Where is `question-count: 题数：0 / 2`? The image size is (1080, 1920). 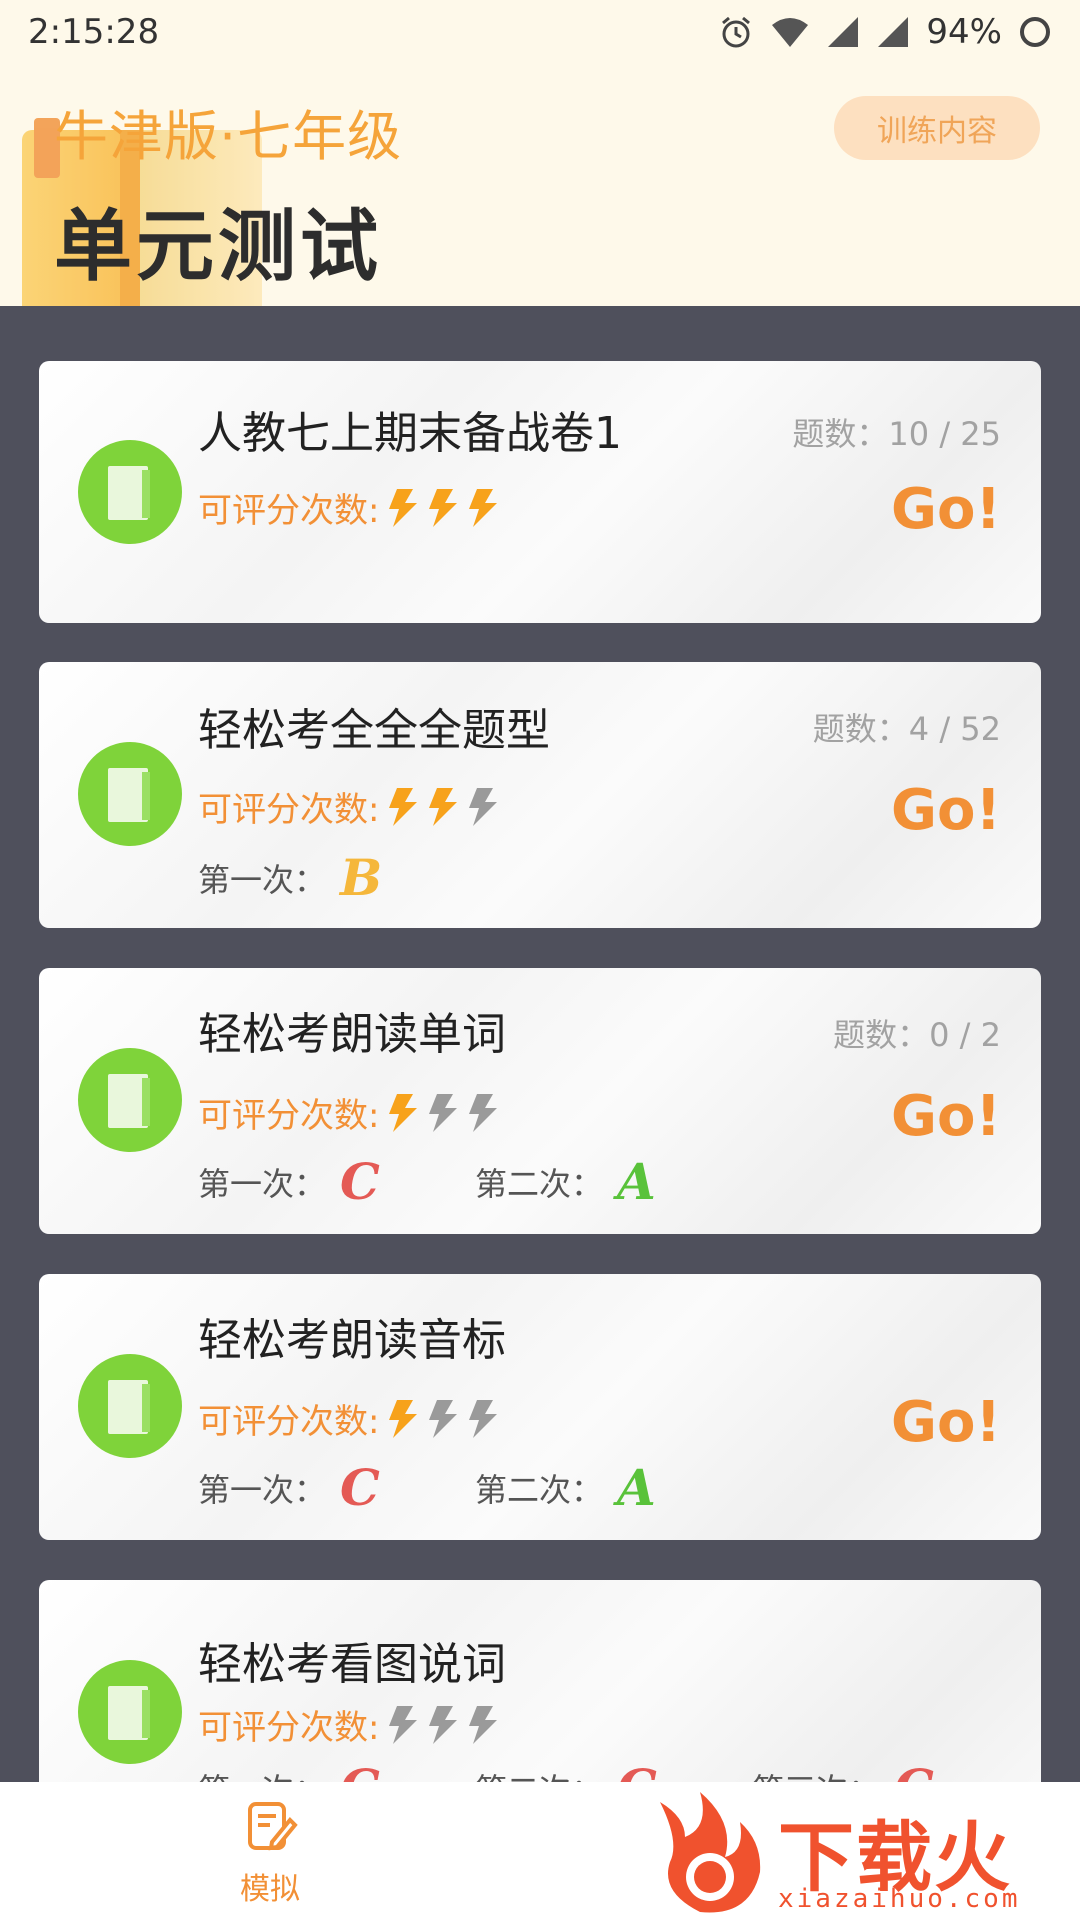 question-count: 题数：0 / 2 is located at coordinates (917, 1035).